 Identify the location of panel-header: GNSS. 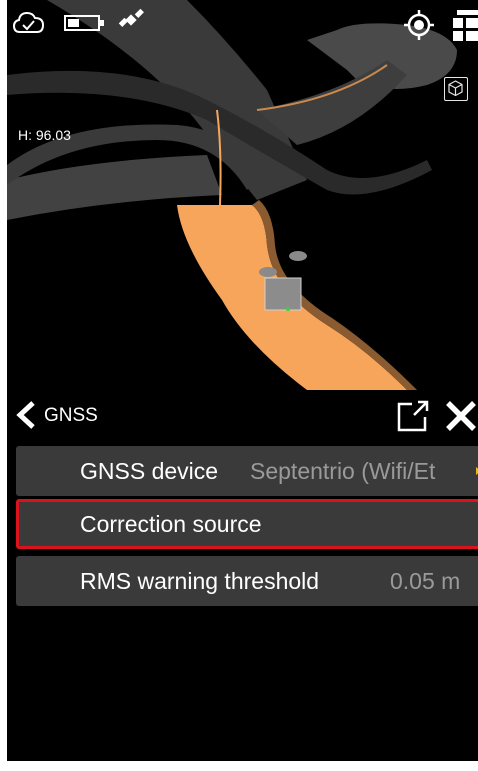
(242, 415).